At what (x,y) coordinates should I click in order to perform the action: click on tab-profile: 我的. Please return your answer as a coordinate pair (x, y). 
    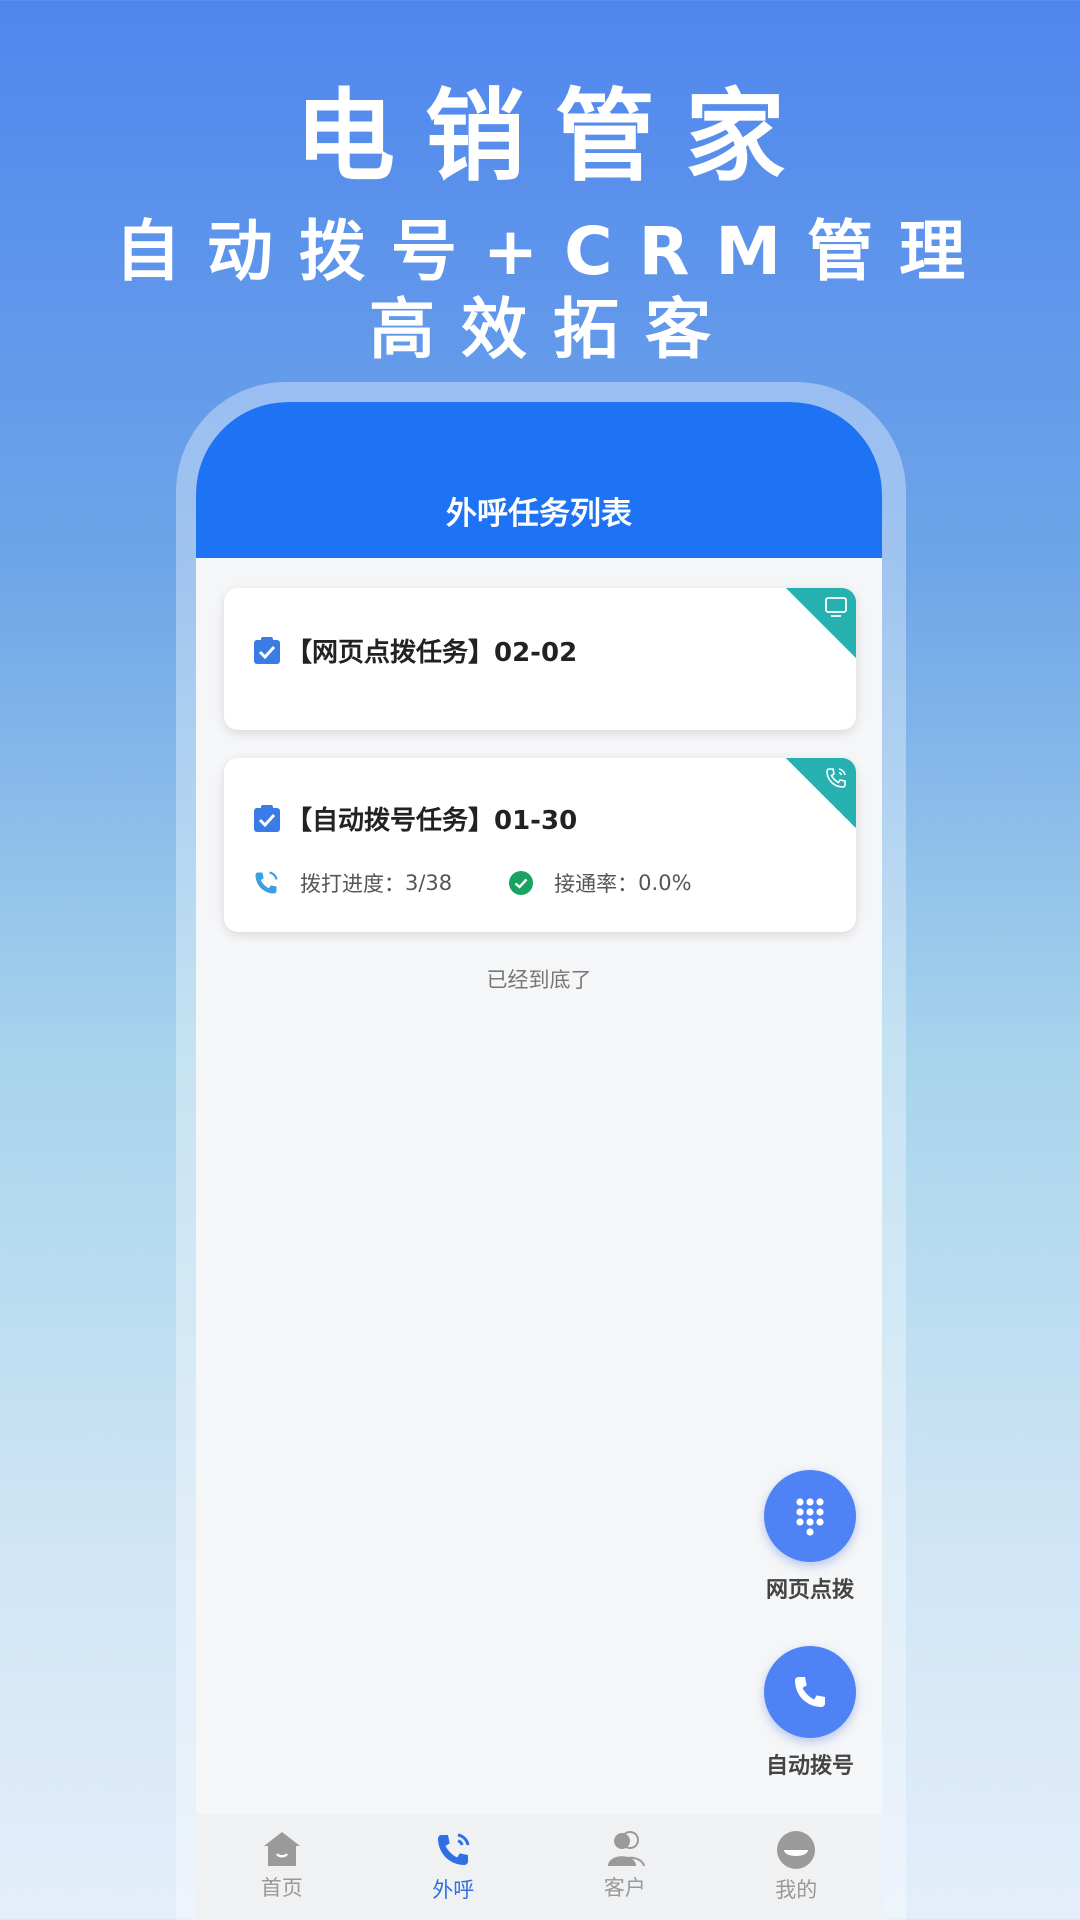
    Looking at the image, I should click on (797, 1867).